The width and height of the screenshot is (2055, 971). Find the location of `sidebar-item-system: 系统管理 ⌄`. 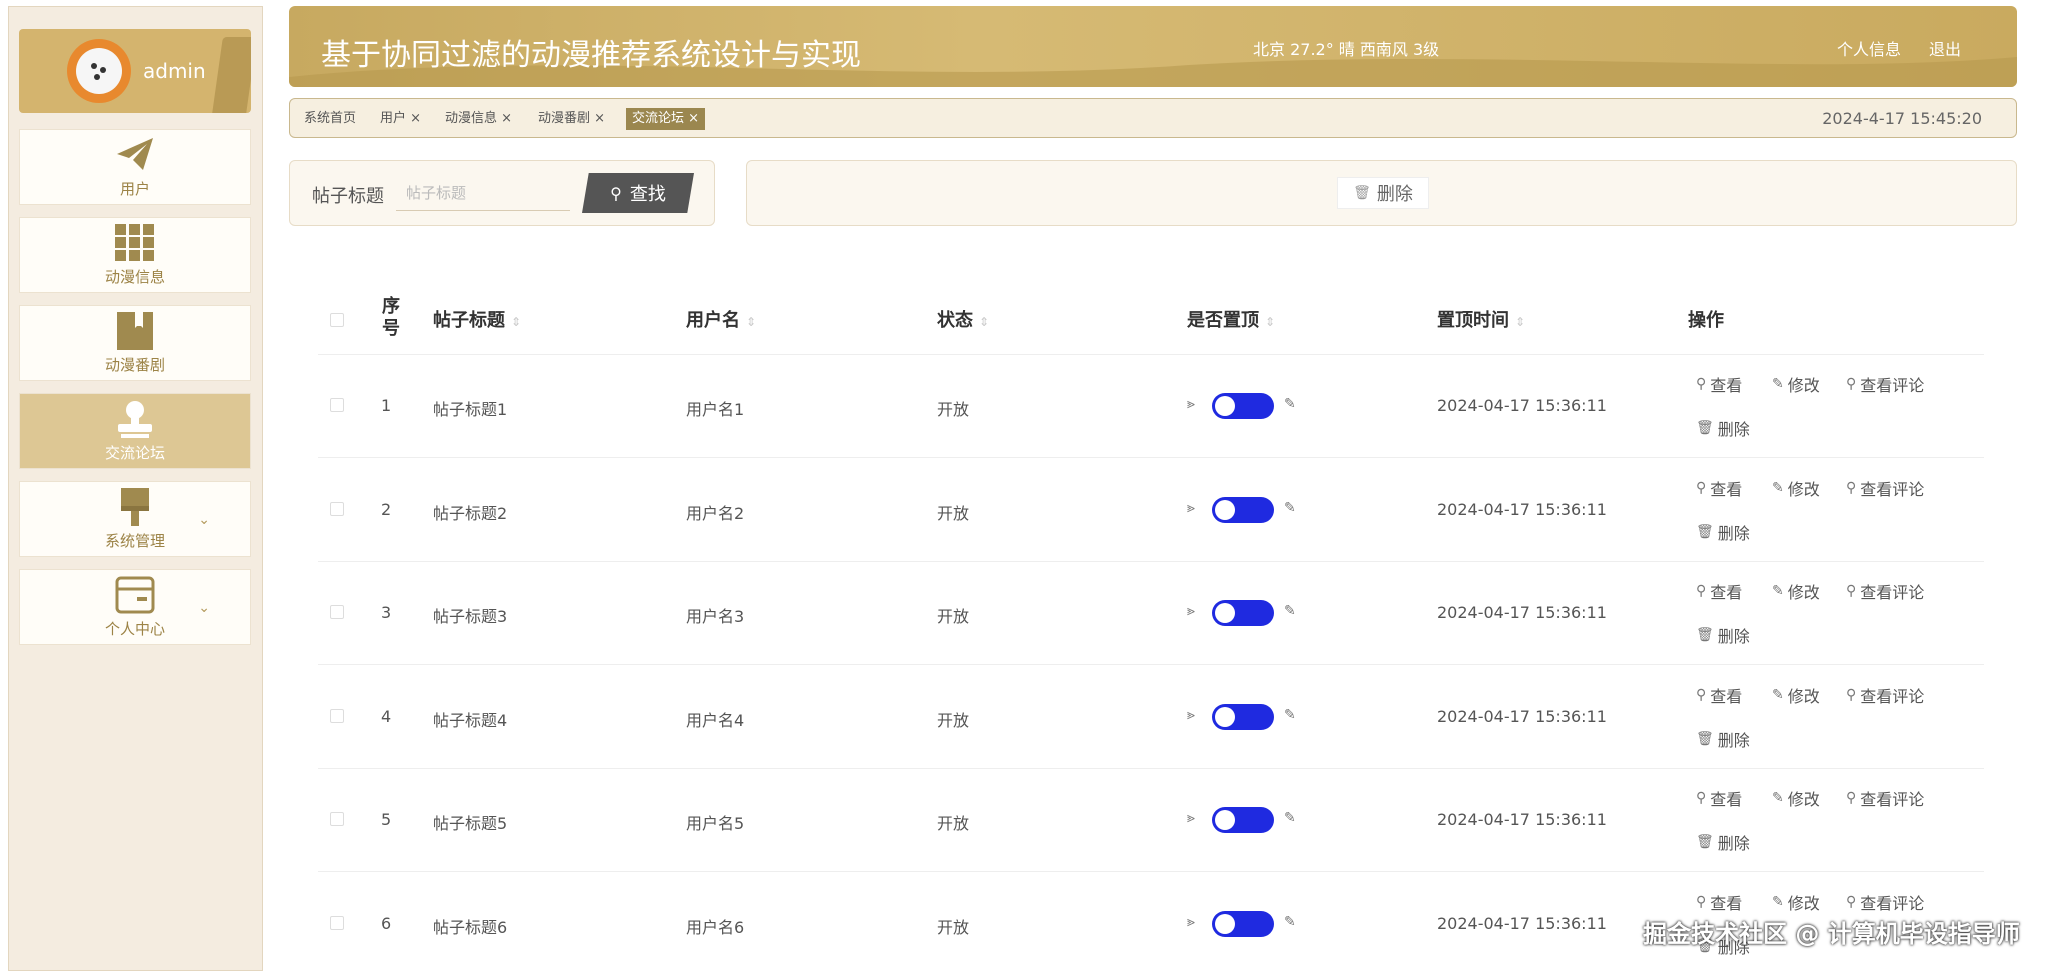

sidebar-item-system: 系统管理 ⌄ is located at coordinates (135, 519).